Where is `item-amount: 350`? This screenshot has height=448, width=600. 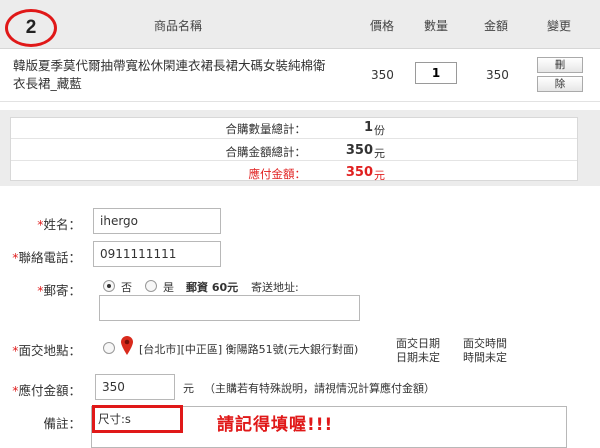 item-amount: 350 is located at coordinates (497, 75).